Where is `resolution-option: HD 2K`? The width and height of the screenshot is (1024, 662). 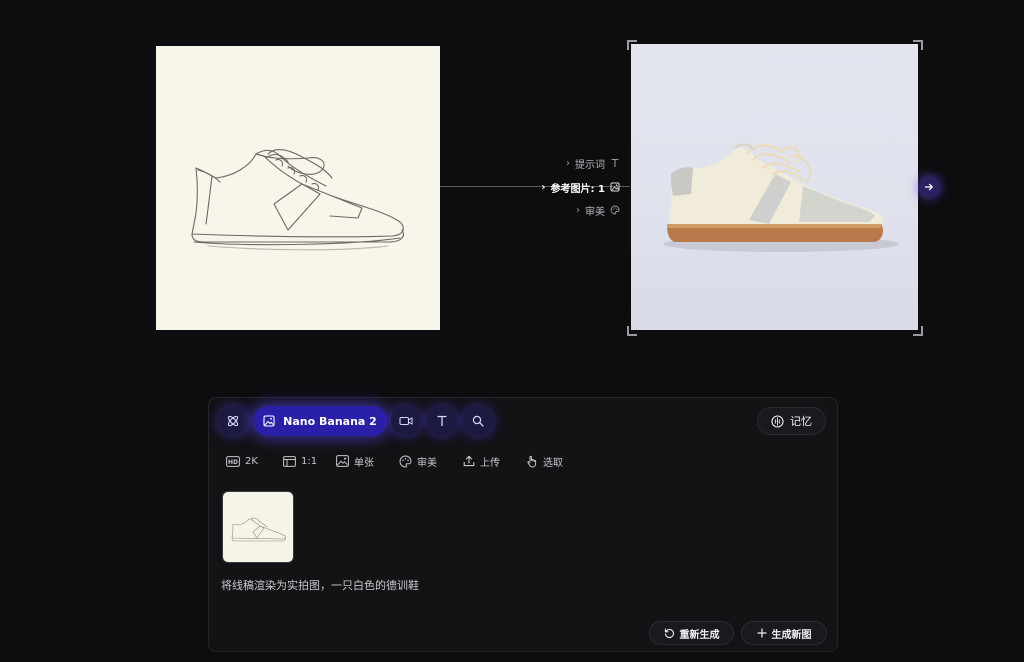 resolution-option: HD 2K is located at coordinates (242, 461).